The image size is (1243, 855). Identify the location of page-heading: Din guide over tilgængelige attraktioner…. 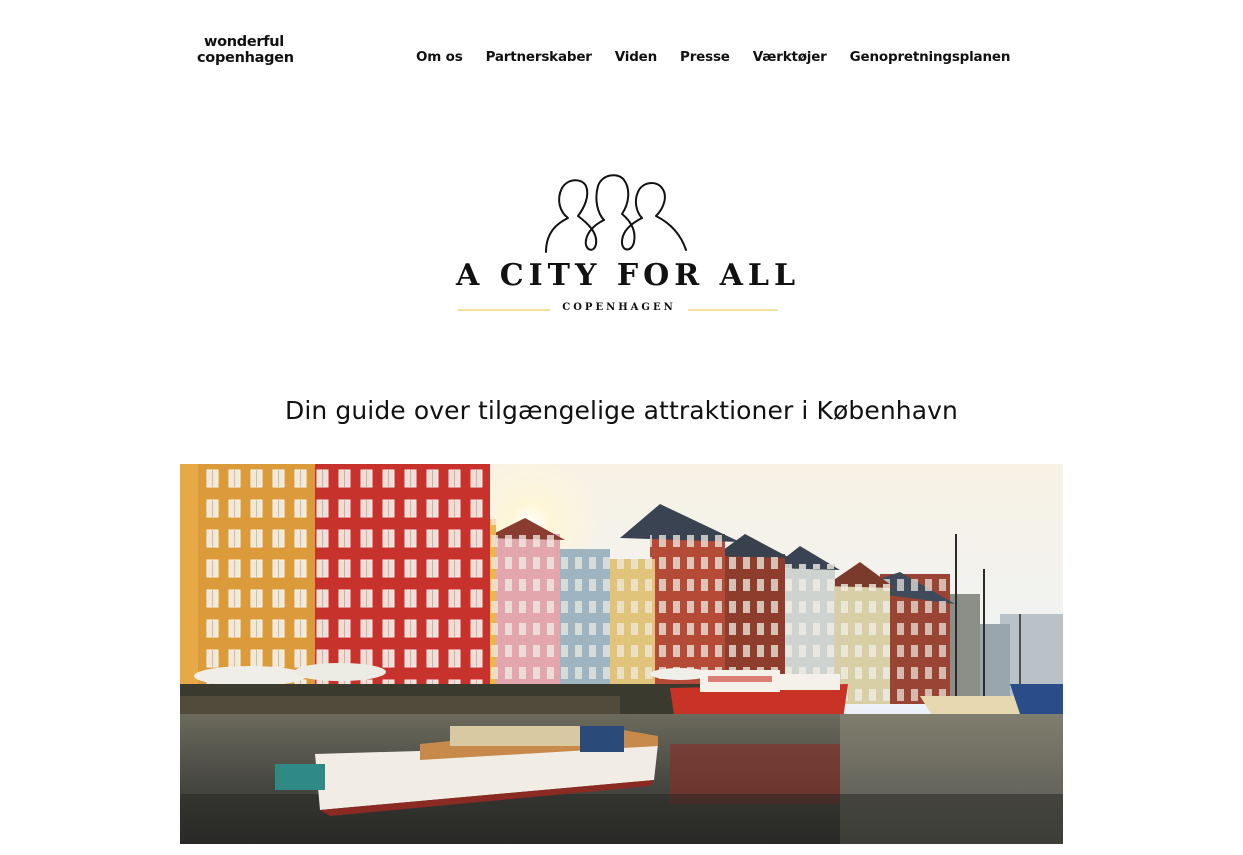
(621, 410).